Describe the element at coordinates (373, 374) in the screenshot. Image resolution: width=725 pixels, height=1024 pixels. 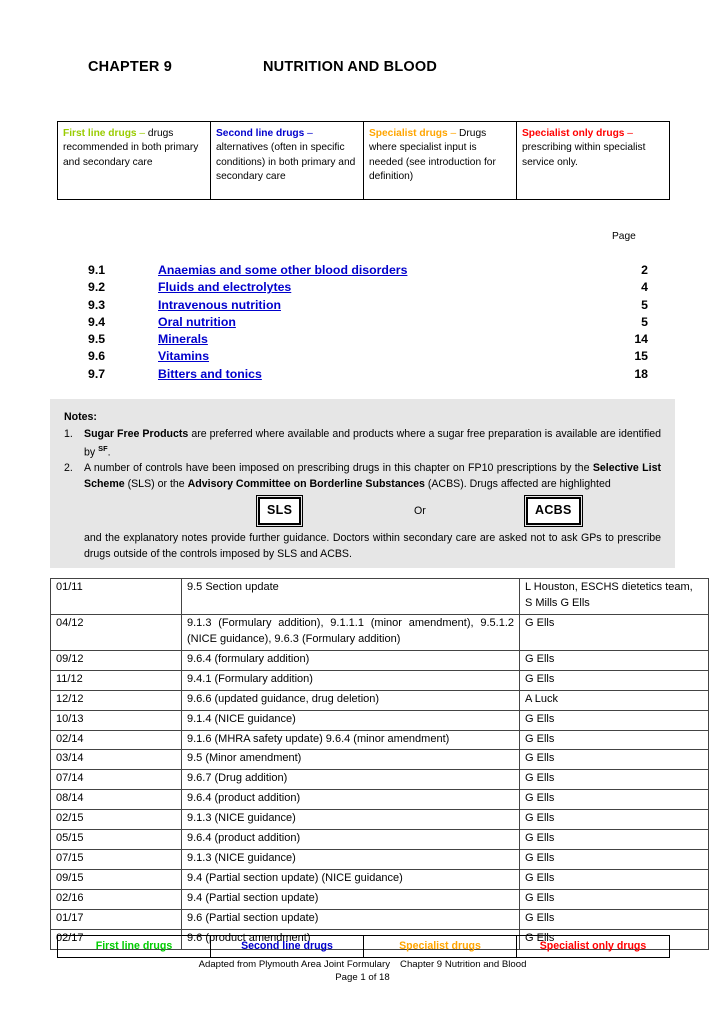
I see `toc-link: Bitters and tonics` at that location.